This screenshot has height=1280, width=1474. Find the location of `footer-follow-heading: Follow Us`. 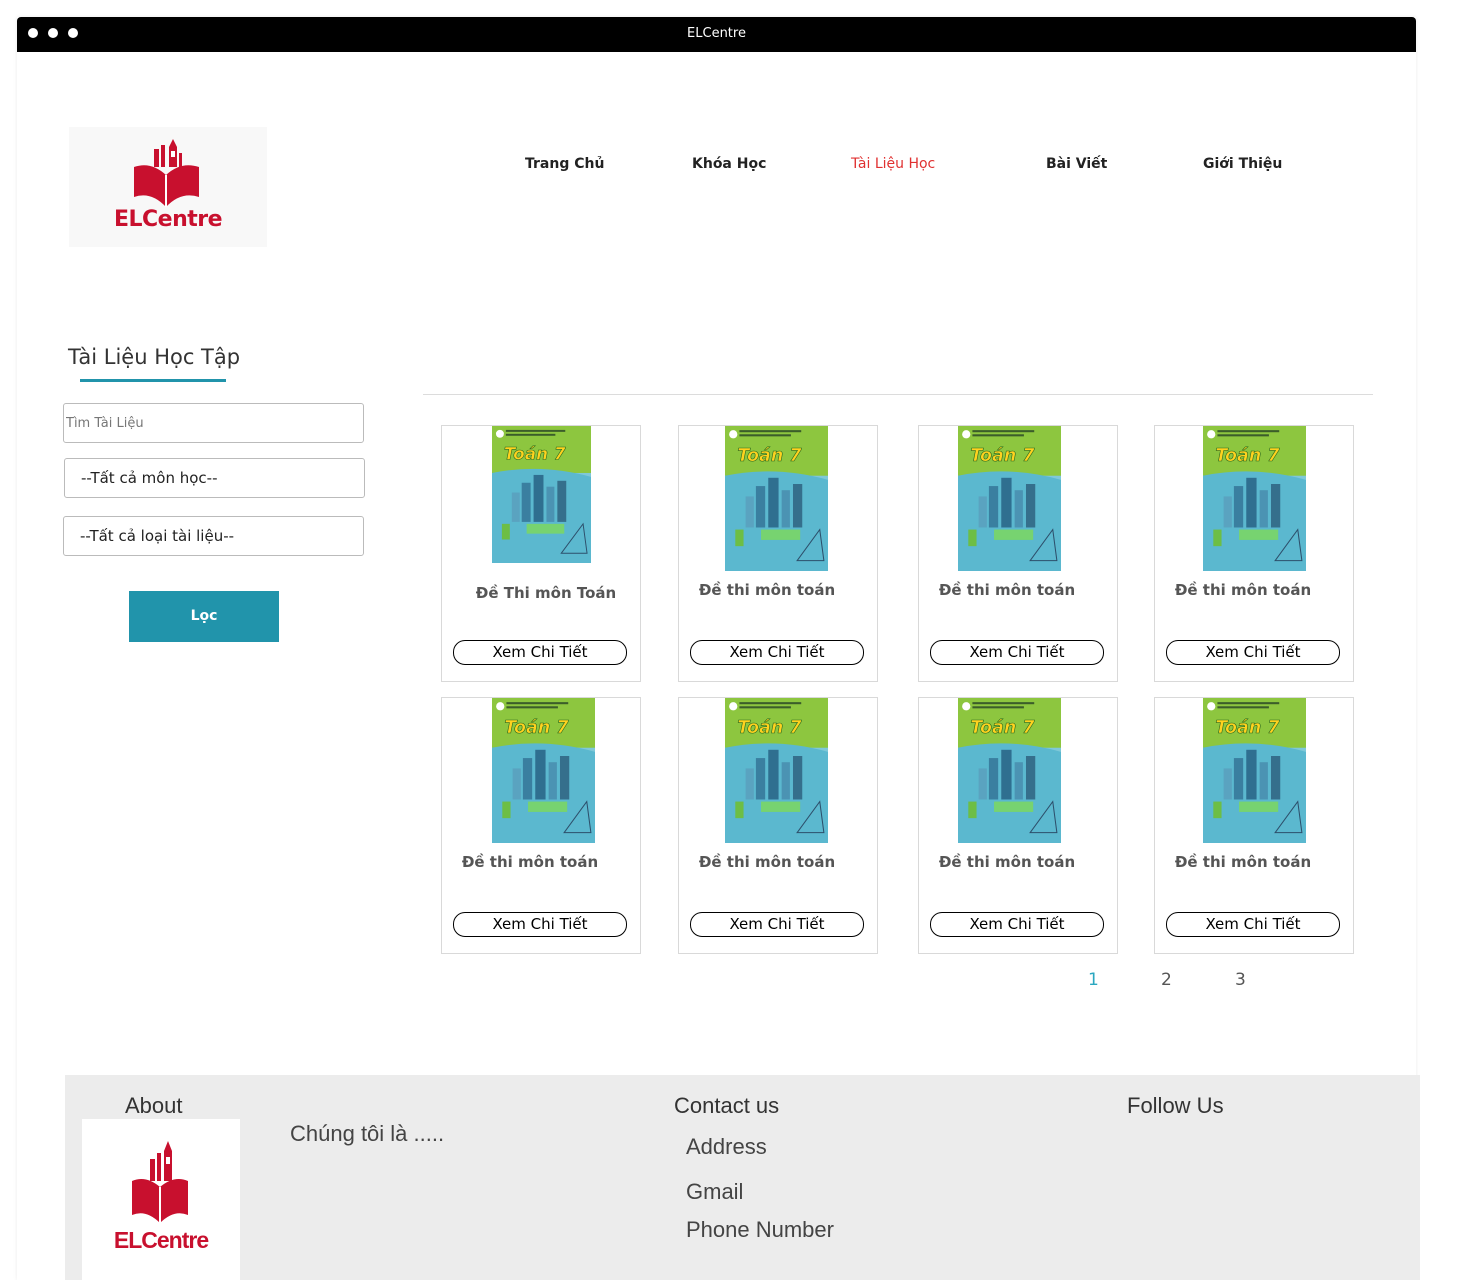

footer-follow-heading: Follow Us is located at coordinates (1175, 1105).